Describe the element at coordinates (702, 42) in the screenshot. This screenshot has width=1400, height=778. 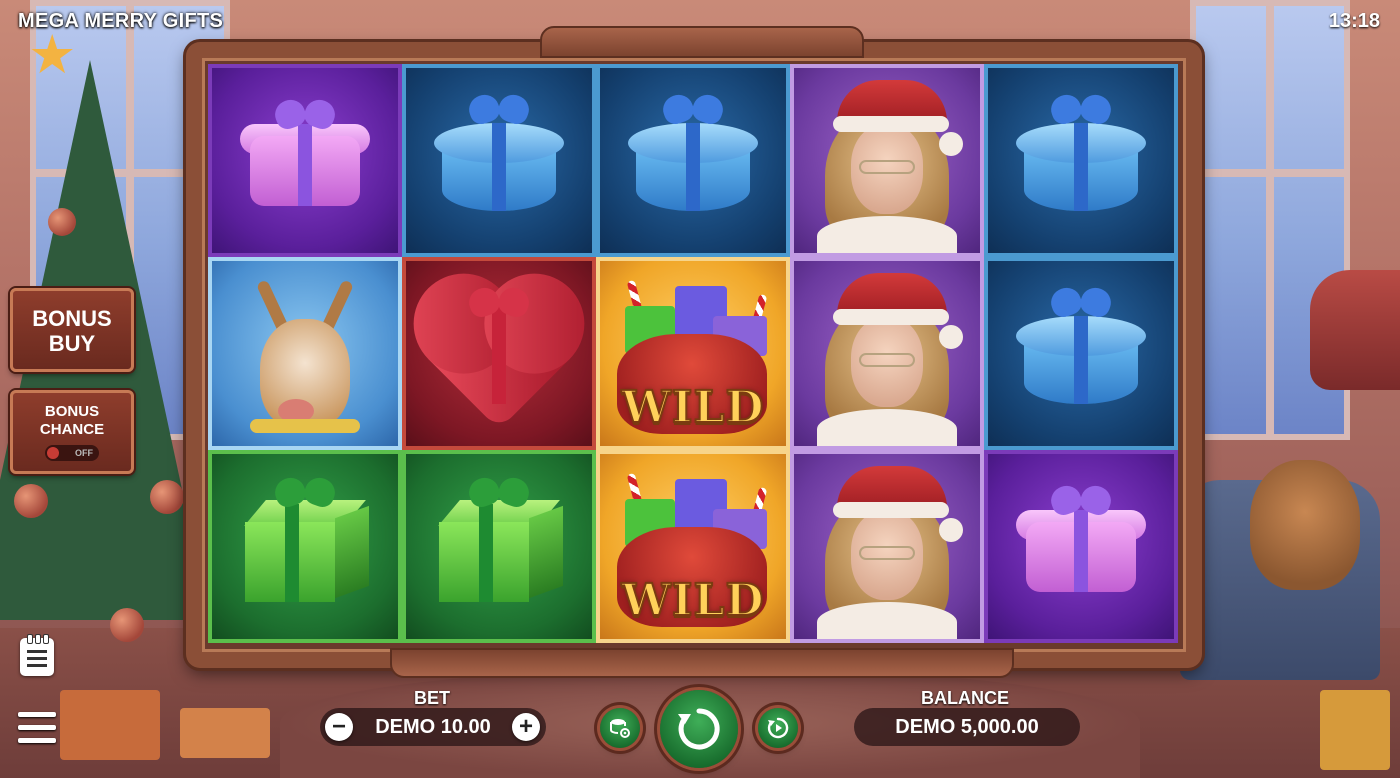
I see `frame-top-ornament` at that location.